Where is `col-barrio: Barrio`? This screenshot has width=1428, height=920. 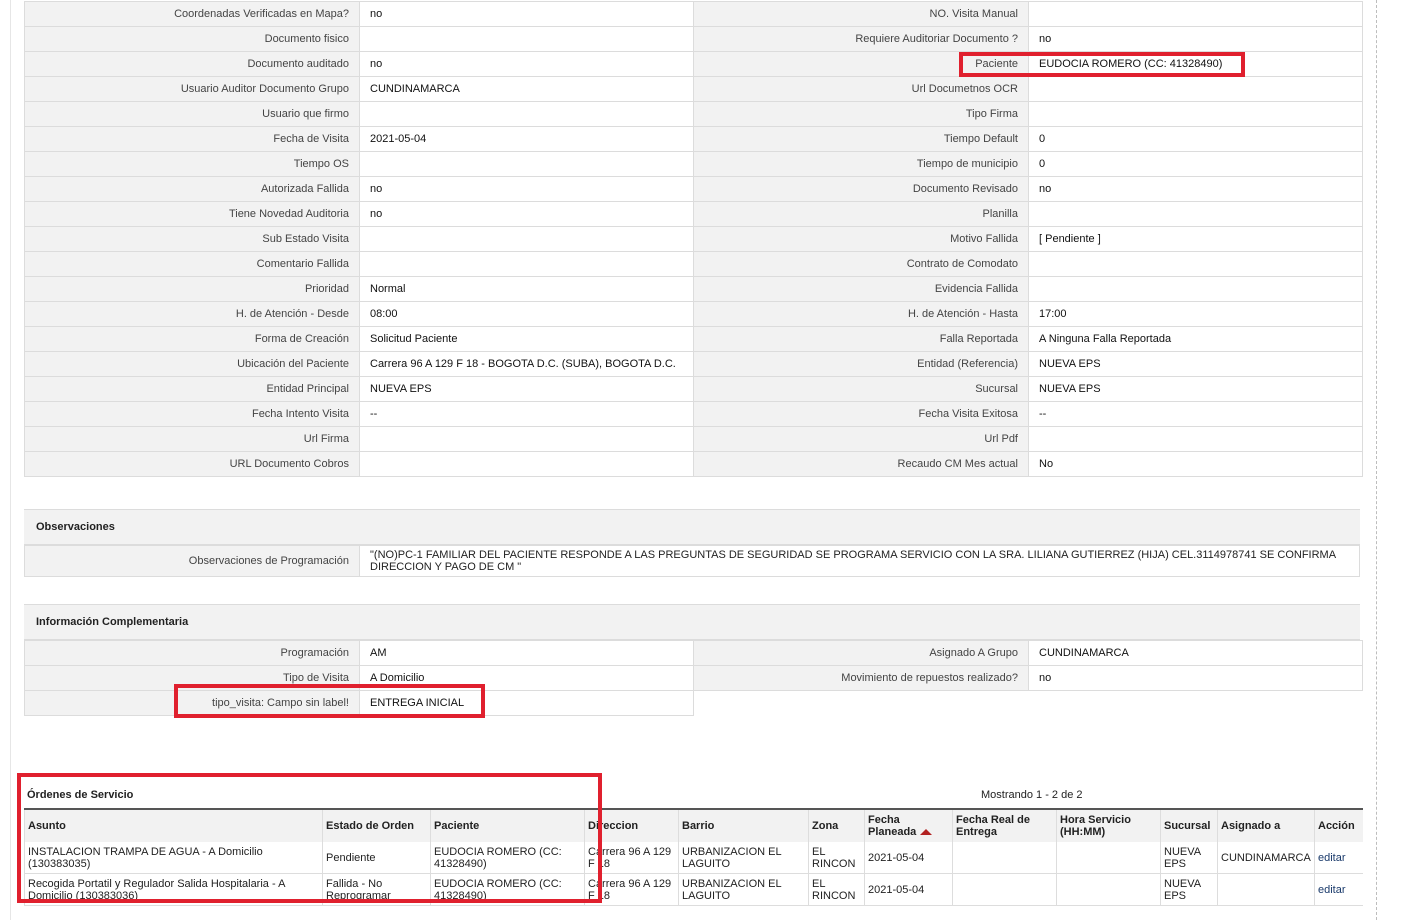
col-barrio: Barrio is located at coordinates (743, 825).